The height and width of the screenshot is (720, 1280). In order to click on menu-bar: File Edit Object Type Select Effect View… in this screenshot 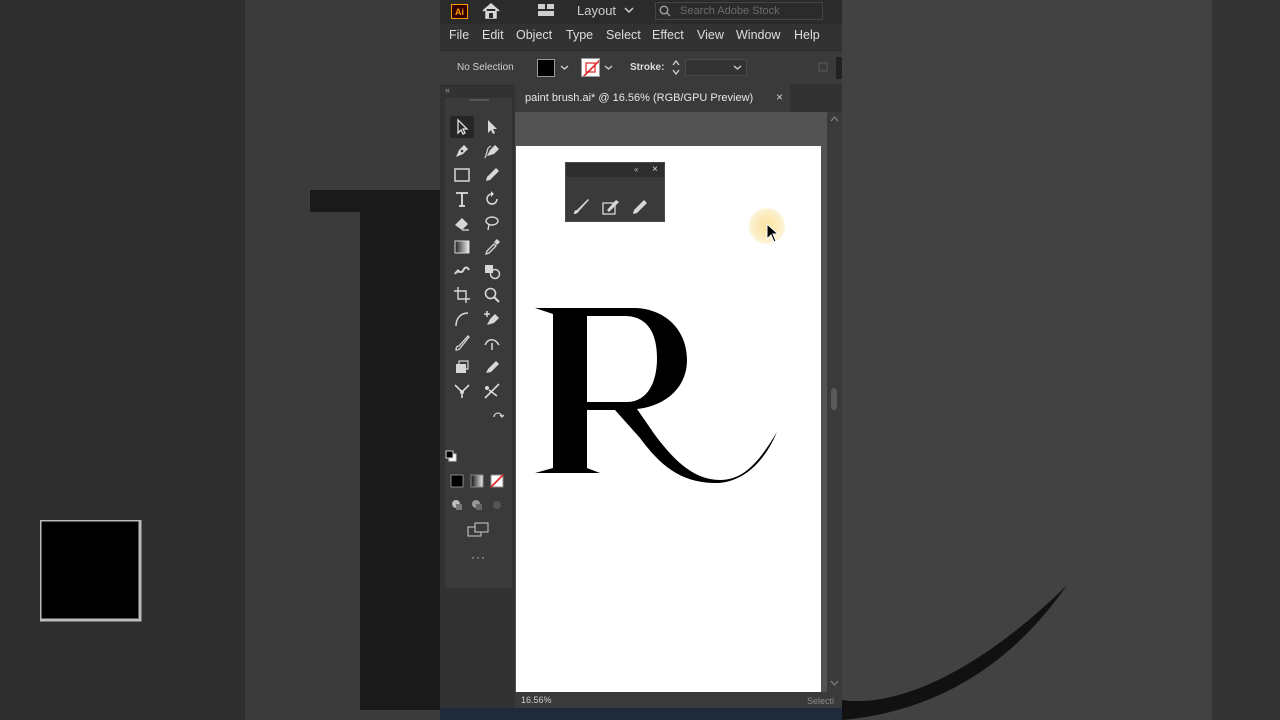, I will do `click(641, 36)`.